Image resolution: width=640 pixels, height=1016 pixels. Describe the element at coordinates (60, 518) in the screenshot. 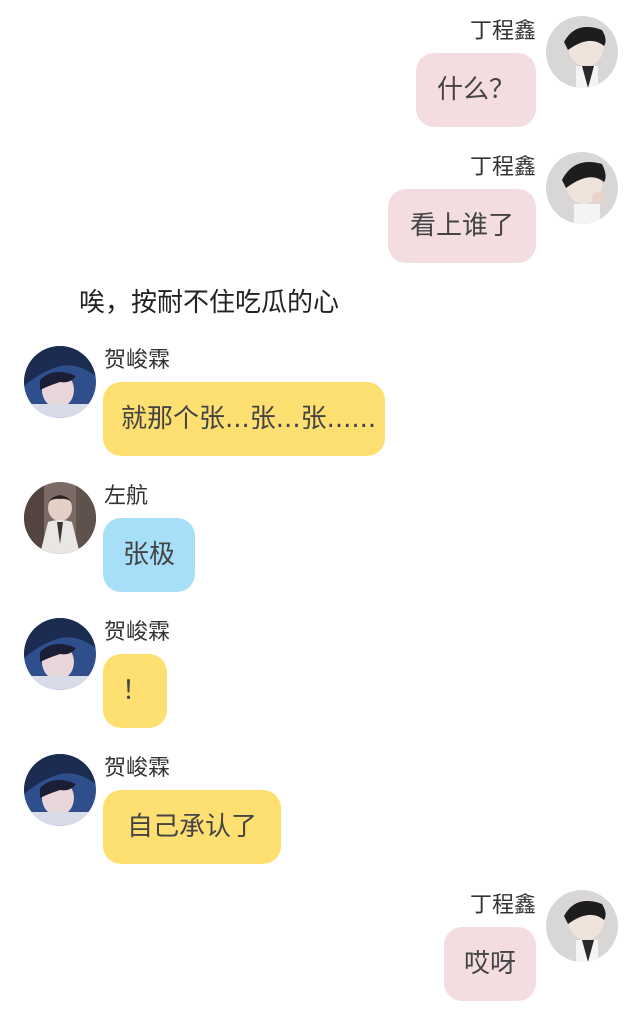

I see `avatar-zuo-hang` at that location.